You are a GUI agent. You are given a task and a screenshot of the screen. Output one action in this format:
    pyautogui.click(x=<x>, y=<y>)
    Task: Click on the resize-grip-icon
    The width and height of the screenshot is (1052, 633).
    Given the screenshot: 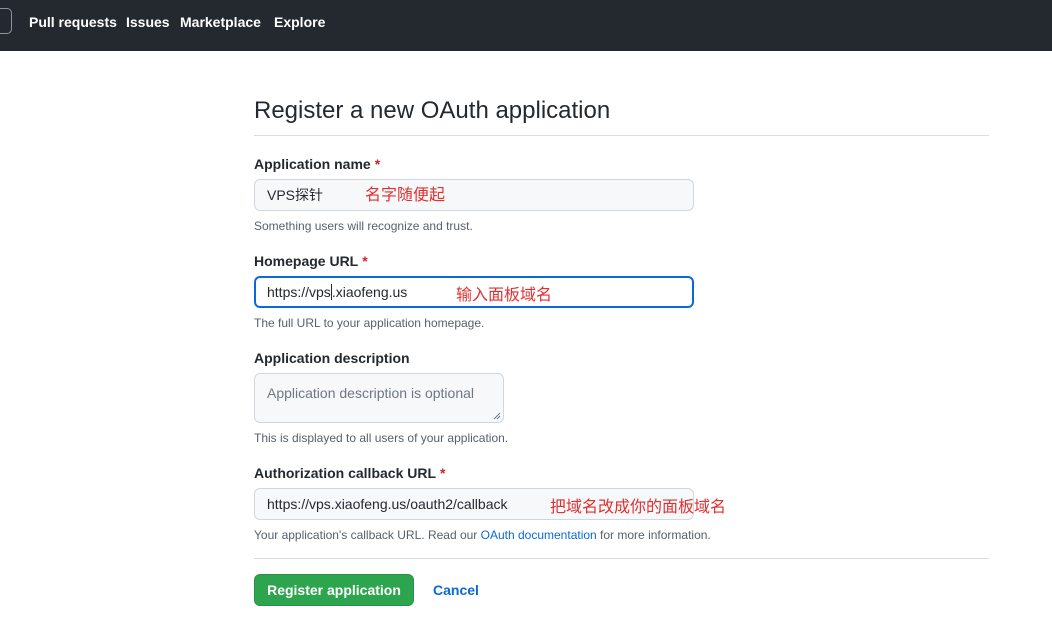 What is the action you would take?
    pyautogui.click(x=497, y=416)
    